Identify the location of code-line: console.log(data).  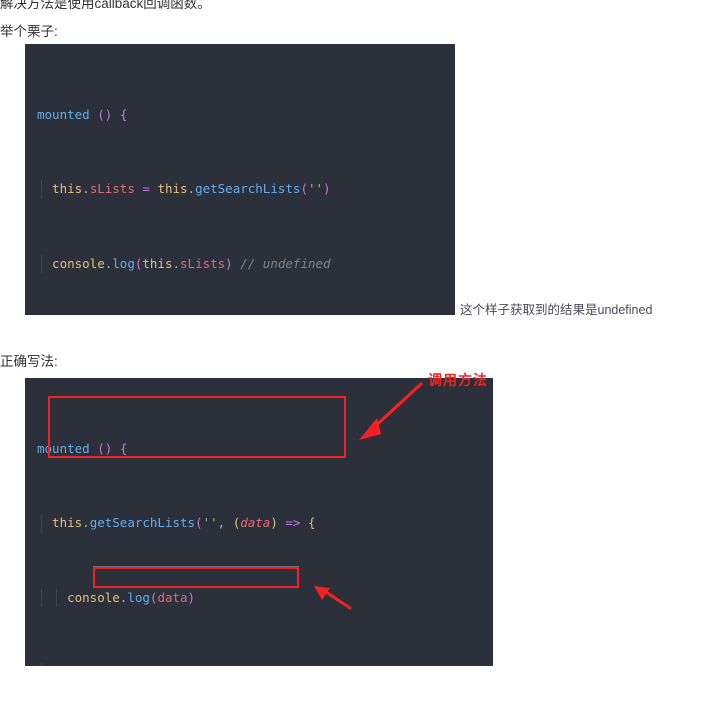
(259, 598).